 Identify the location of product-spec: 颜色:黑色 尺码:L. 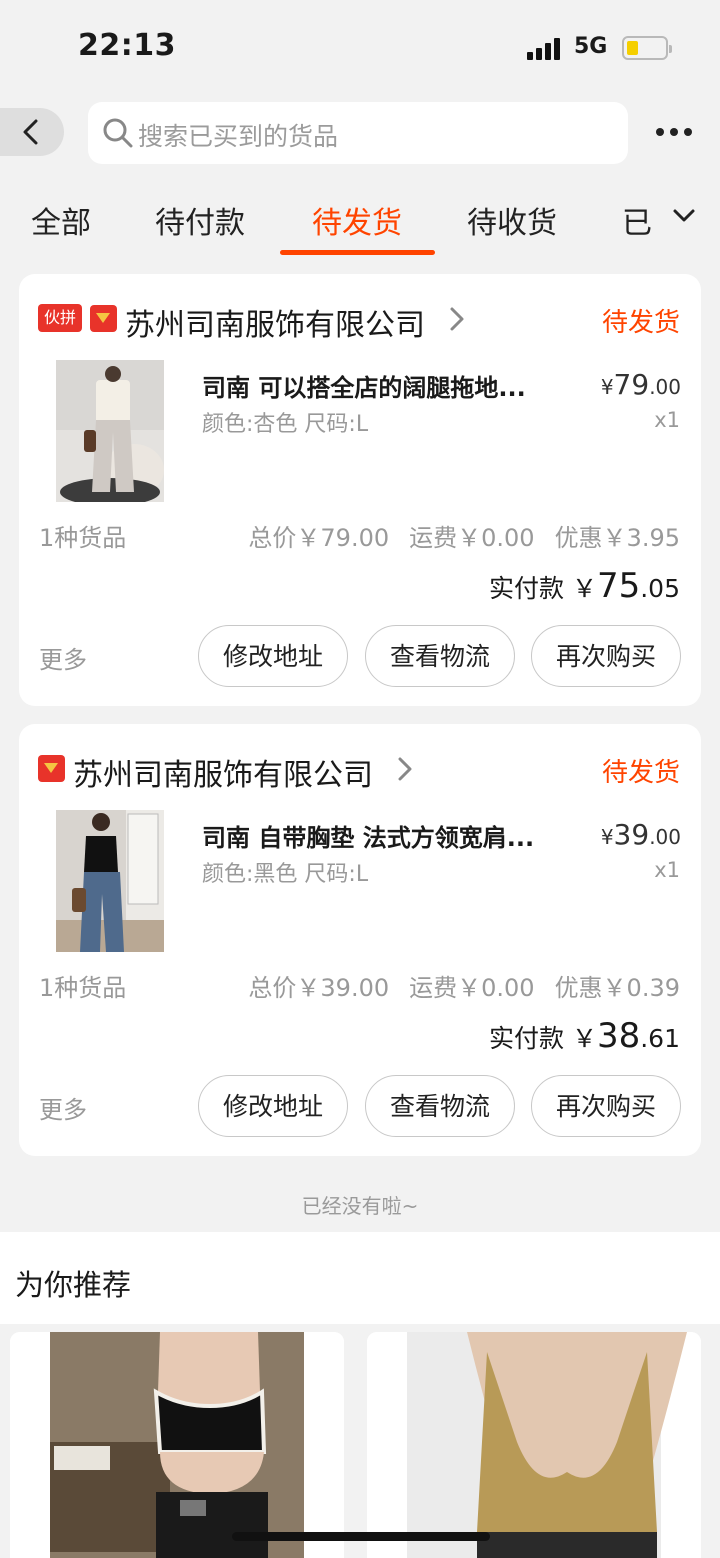
(285, 874).